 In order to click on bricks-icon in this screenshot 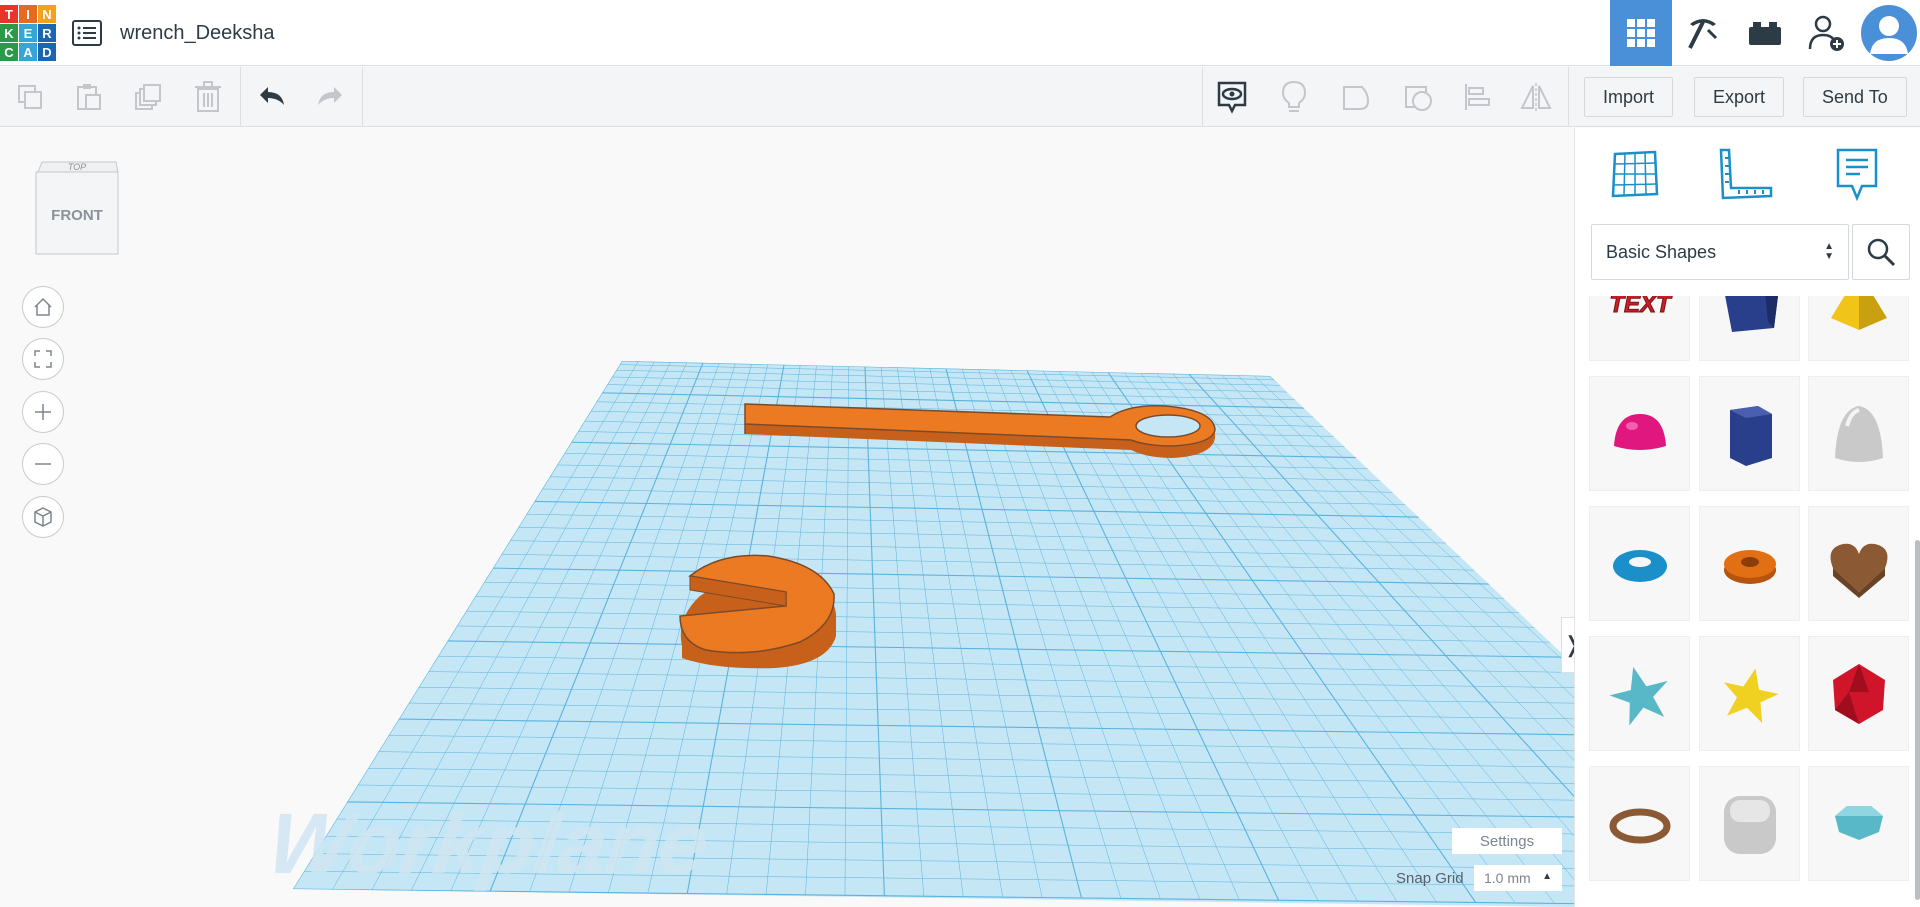, I will do `click(1765, 33)`.